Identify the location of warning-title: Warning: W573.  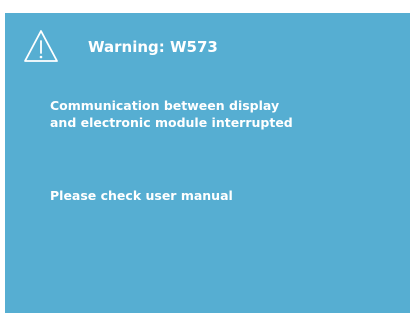
(153, 47).